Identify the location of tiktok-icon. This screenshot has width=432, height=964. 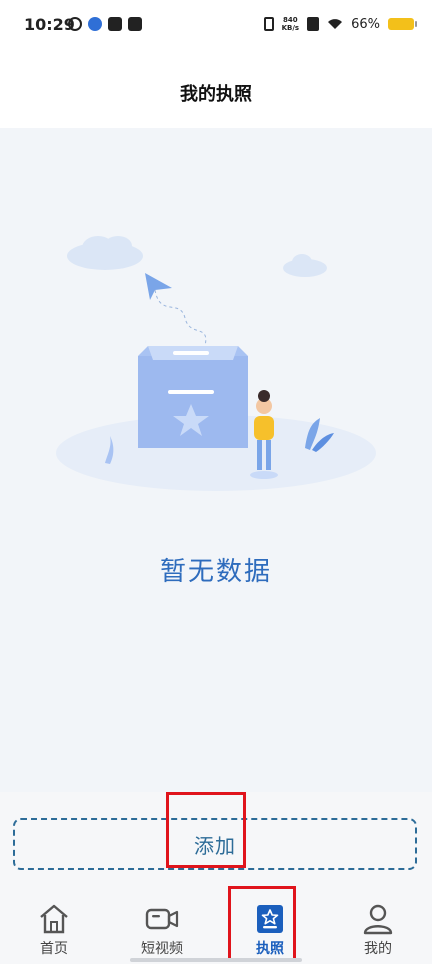
(135, 24).